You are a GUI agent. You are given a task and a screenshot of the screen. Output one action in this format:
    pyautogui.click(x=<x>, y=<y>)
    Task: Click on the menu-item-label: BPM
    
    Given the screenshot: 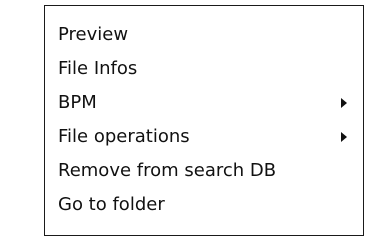 What is the action you would take?
    pyautogui.click(x=77, y=102)
    